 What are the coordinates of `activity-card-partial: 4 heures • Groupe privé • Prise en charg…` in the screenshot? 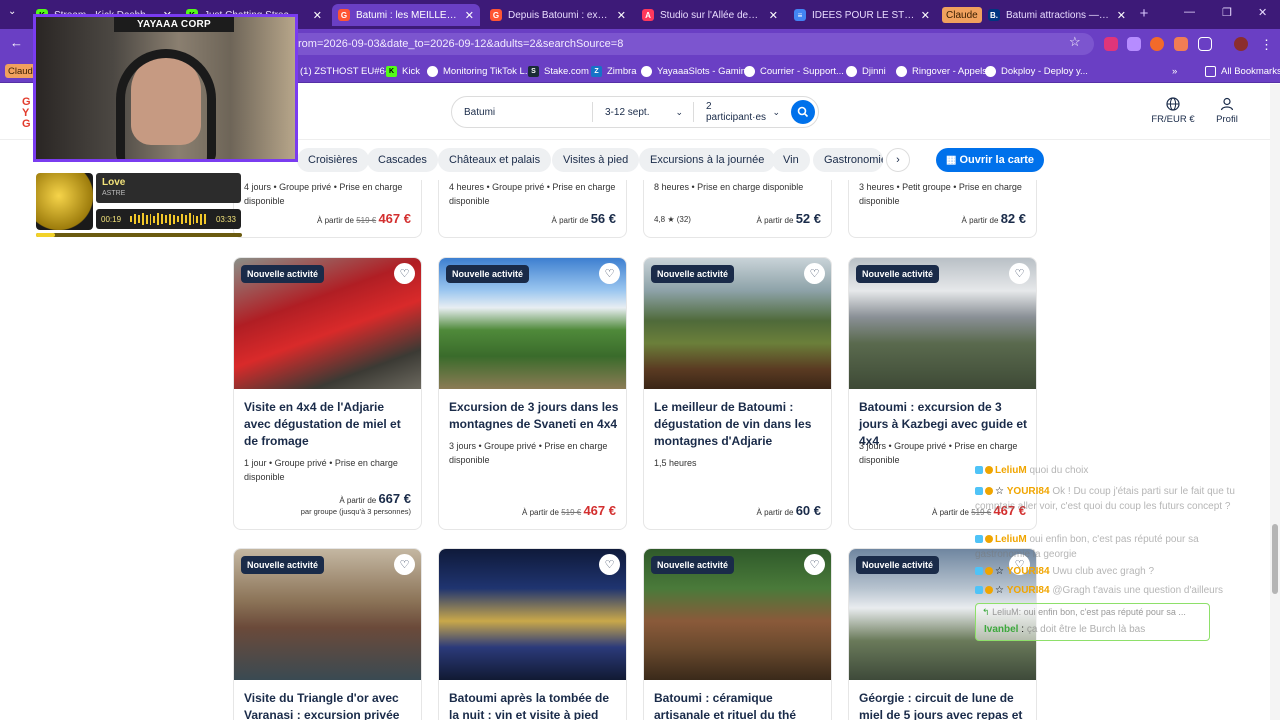 It's located at (532, 209).